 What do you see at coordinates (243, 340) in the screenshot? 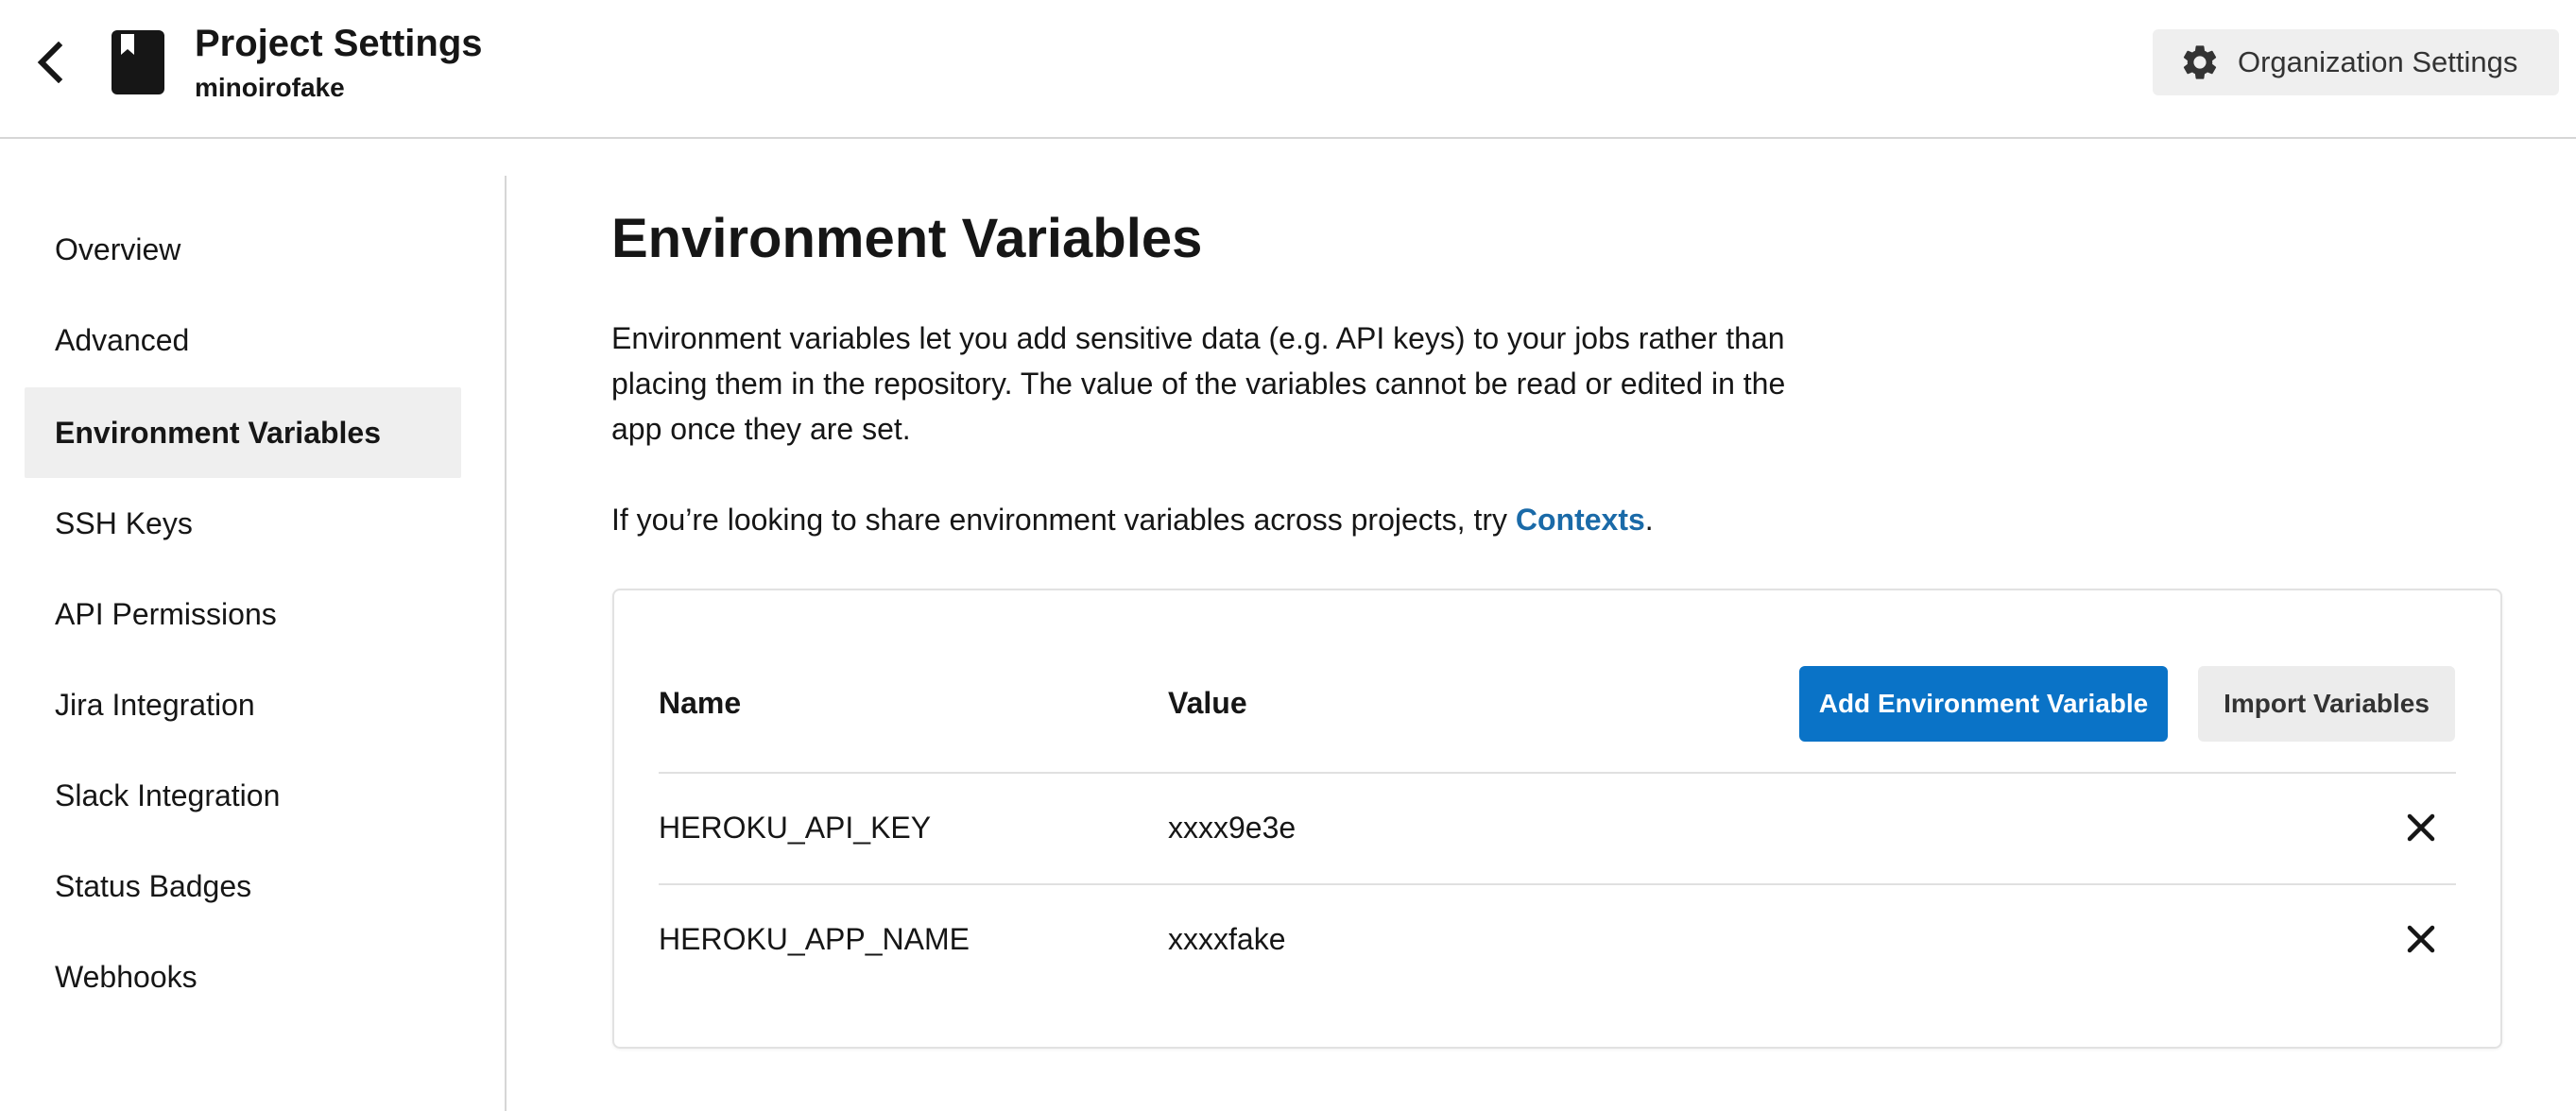
I see `sidebar-item-advanced: Advanced` at bounding box center [243, 340].